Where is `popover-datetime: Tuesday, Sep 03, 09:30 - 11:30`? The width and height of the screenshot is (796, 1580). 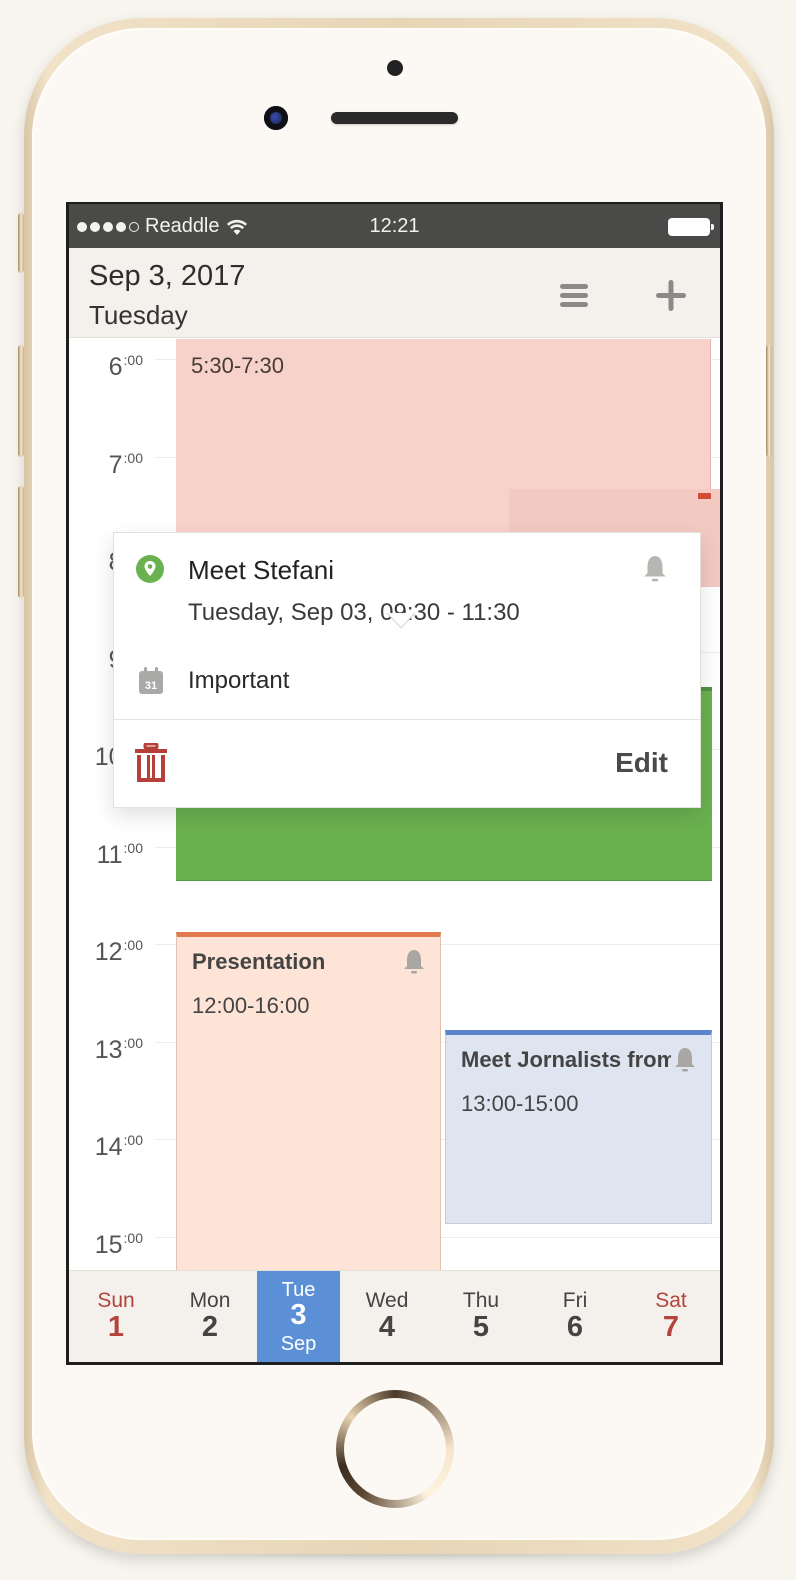 popover-datetime: Tuesday, Sep 03, 09:30 - 11:30 is located at coordinates (354, 612).